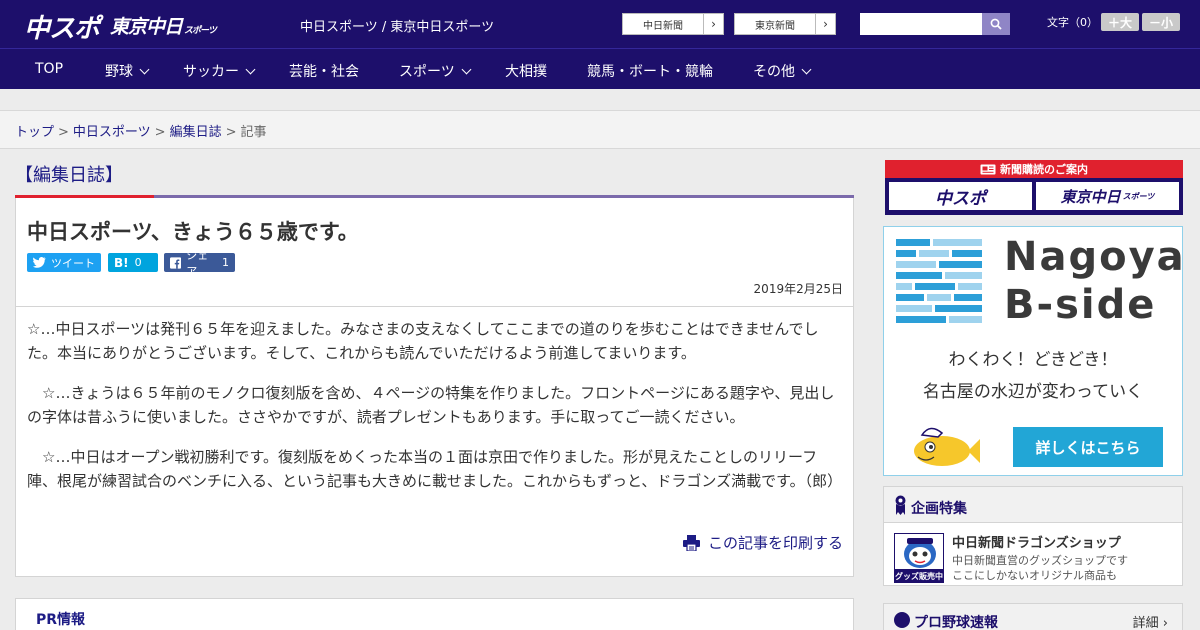 The width and height of the screenshot is (1200, 630). Describe the element at coordinates (39, 262) in the screenshot. I see `twitter-bird-icon` at that location.